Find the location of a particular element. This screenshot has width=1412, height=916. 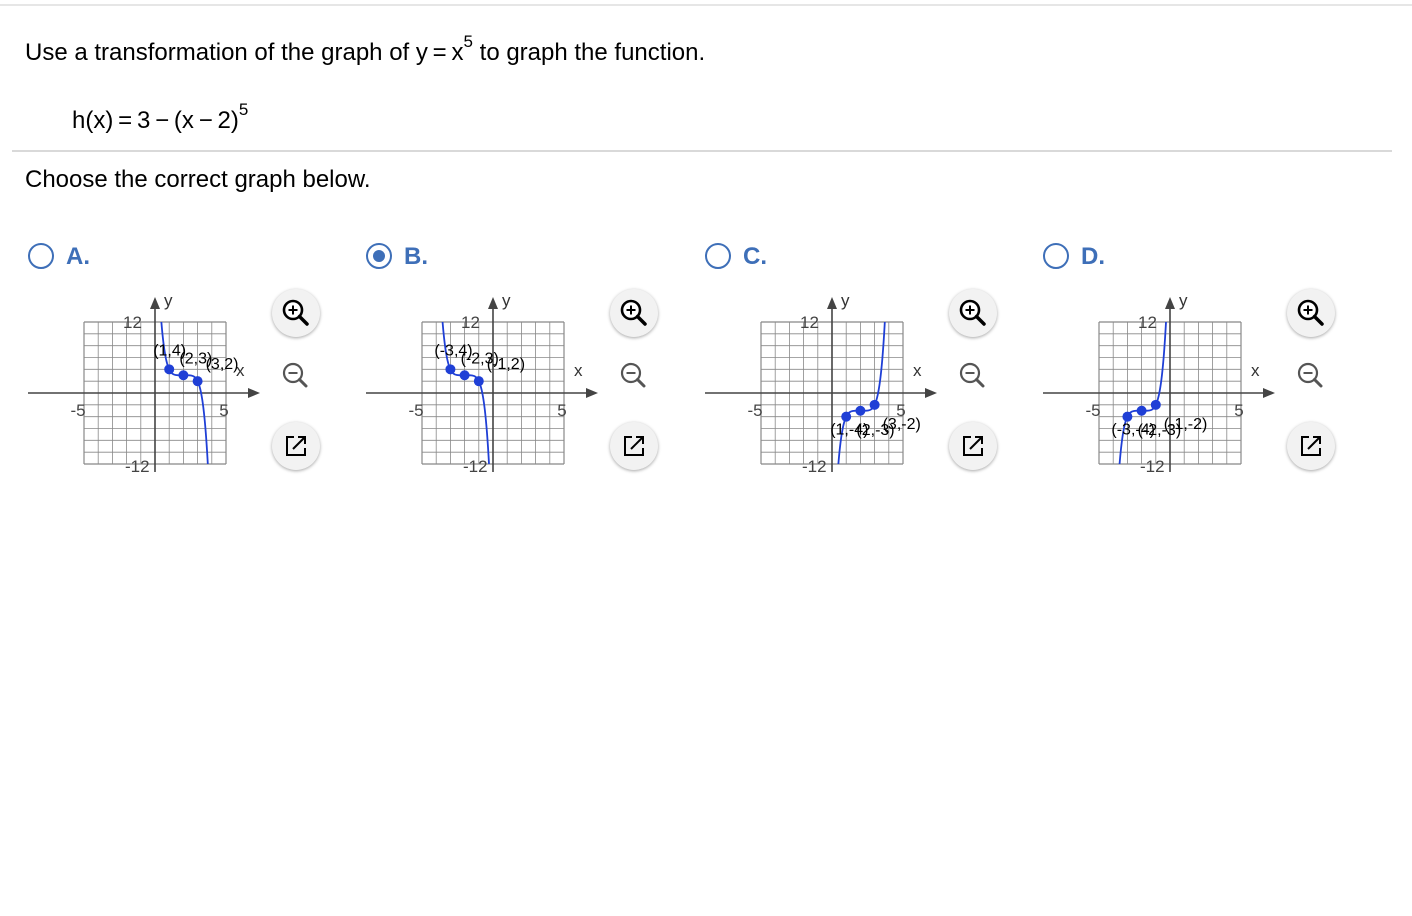

option-a: A. y x 12 -12 -5 5 (1,4) (2,3) (3,2) is located at coordinates (197, 363).